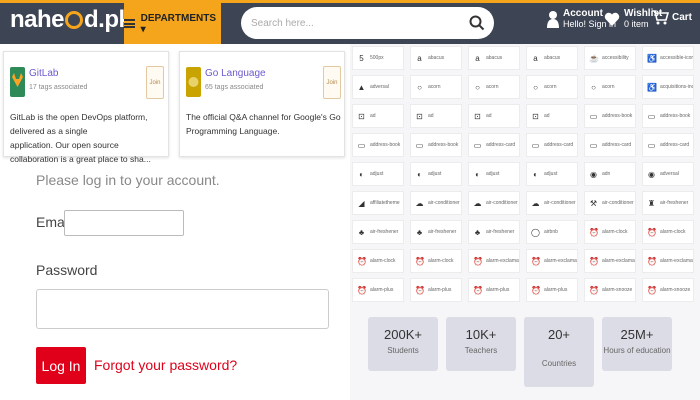  I want to click on icon-tile: ◯ airbnb, so click(552, 232).